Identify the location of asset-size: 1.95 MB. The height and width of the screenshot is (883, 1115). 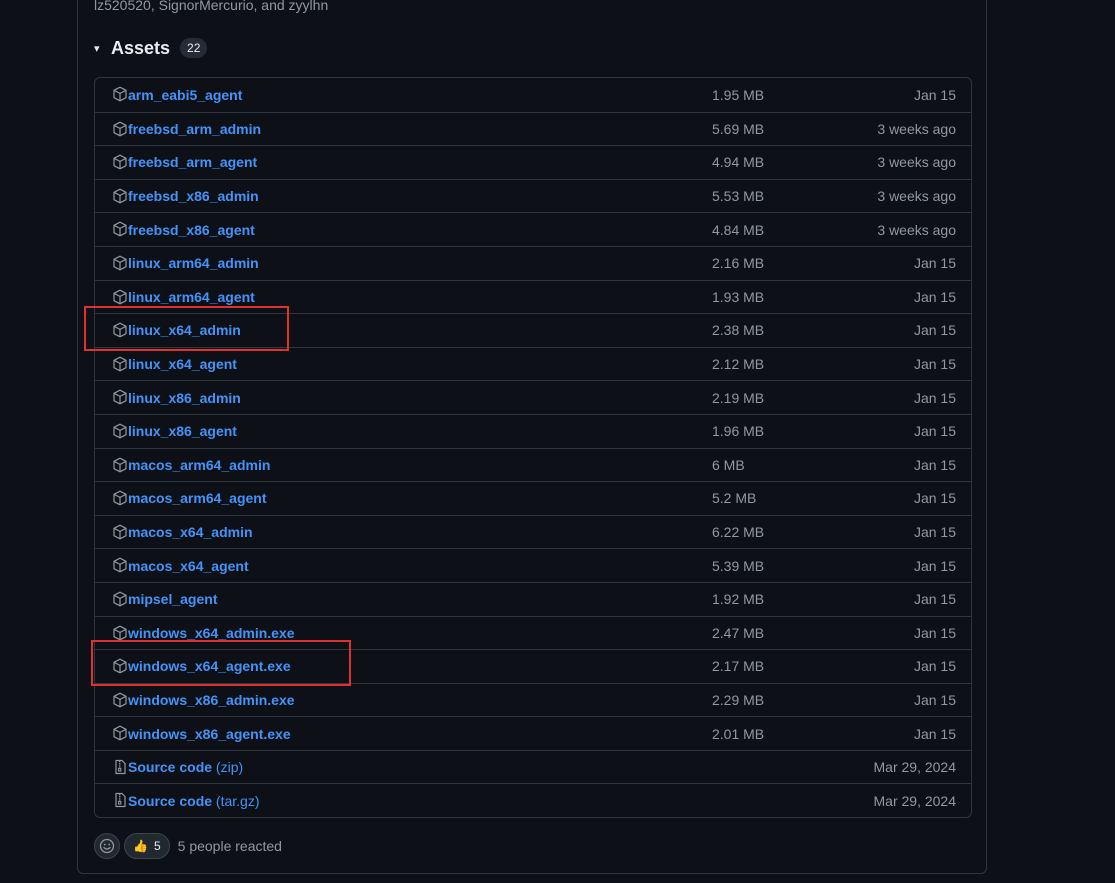
(738, 94).